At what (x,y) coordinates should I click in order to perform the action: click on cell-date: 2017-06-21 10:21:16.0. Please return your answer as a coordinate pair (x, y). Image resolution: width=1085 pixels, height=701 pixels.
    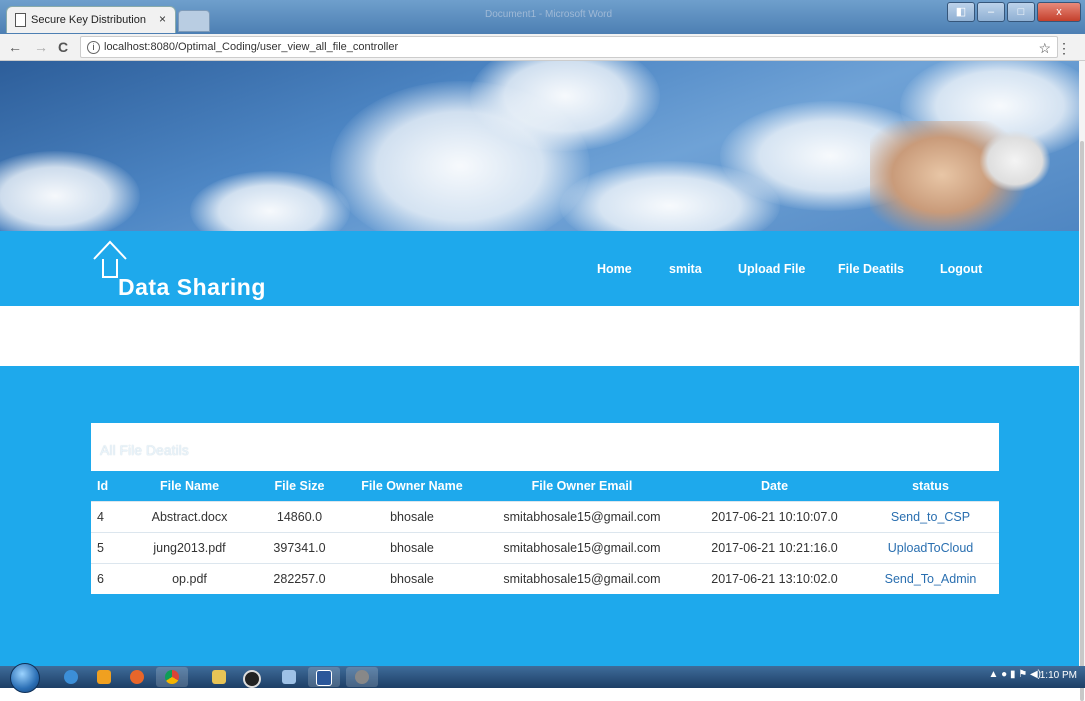
    Looking at the image, I should click on (774, 548).